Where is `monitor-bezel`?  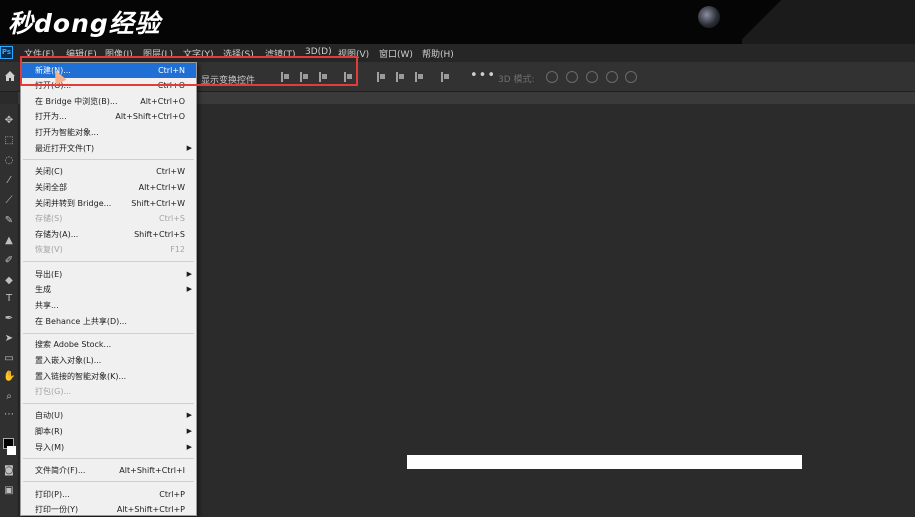
monitor-bezel is located at coordinates (828, 22).